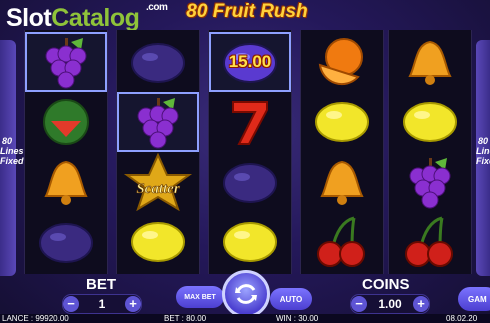  I want to click on refresh-icon, so click(246, 294).